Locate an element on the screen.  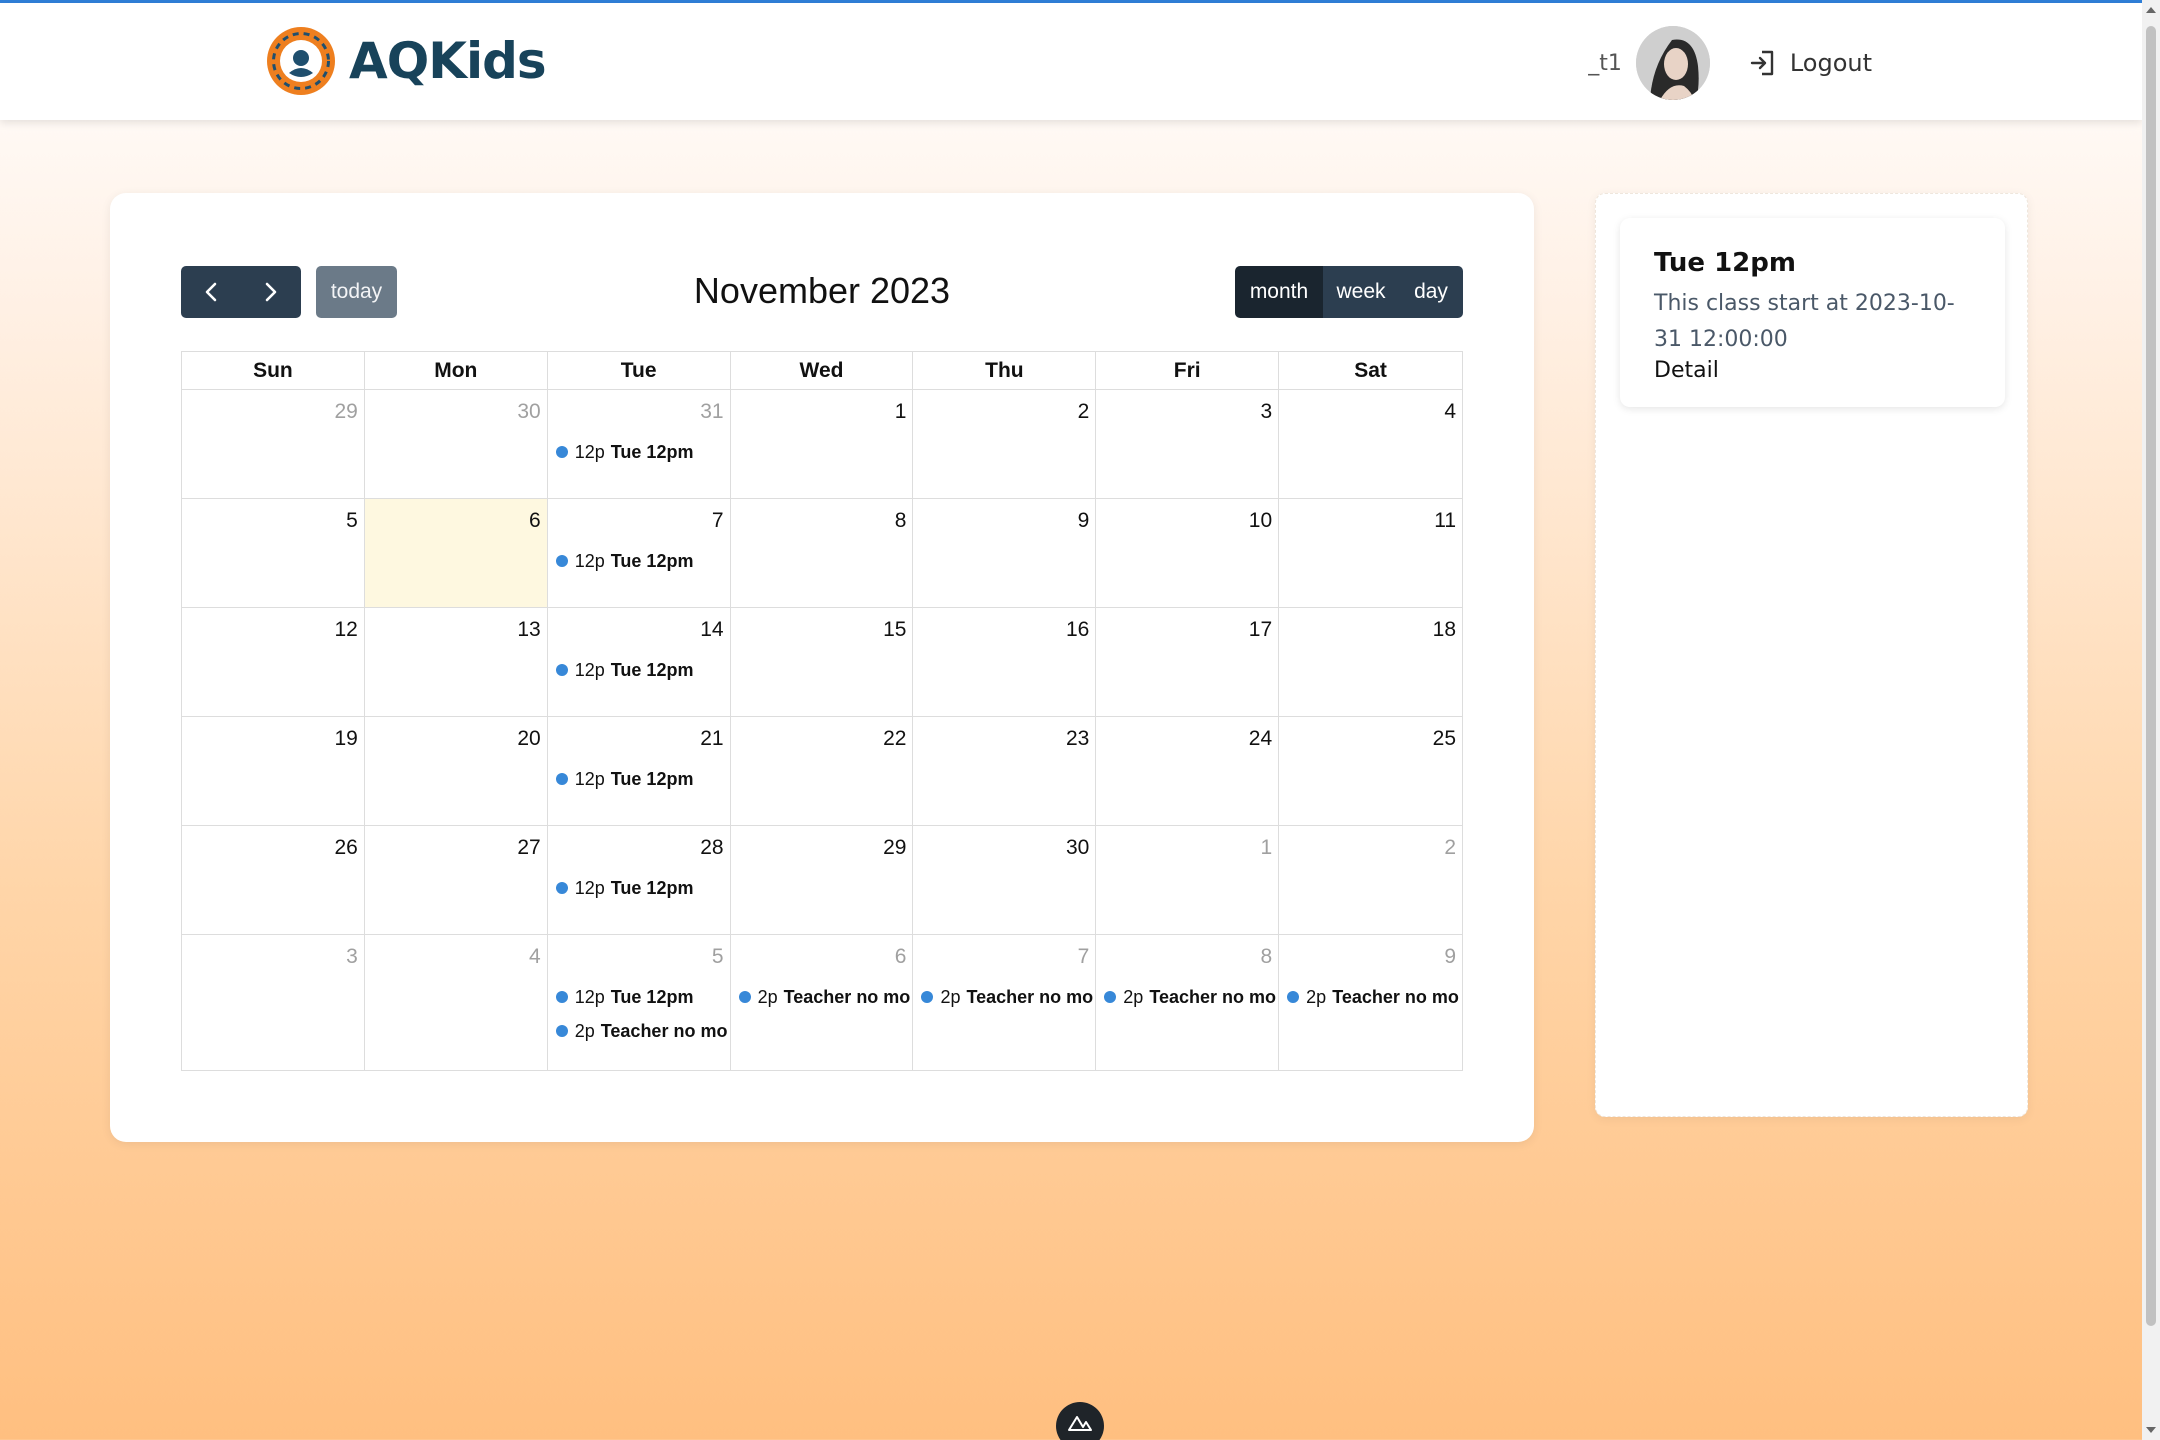
day-number: 28 is located at coordinates (711, 848).